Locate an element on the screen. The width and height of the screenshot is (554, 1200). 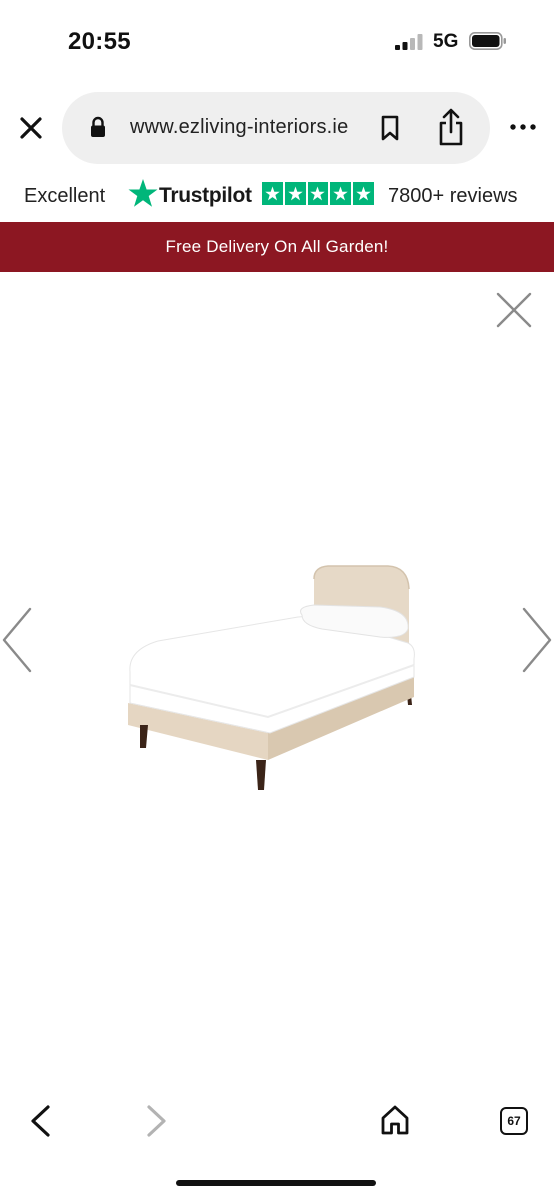
chevron-right-icon is located at coordinates (537, 640).